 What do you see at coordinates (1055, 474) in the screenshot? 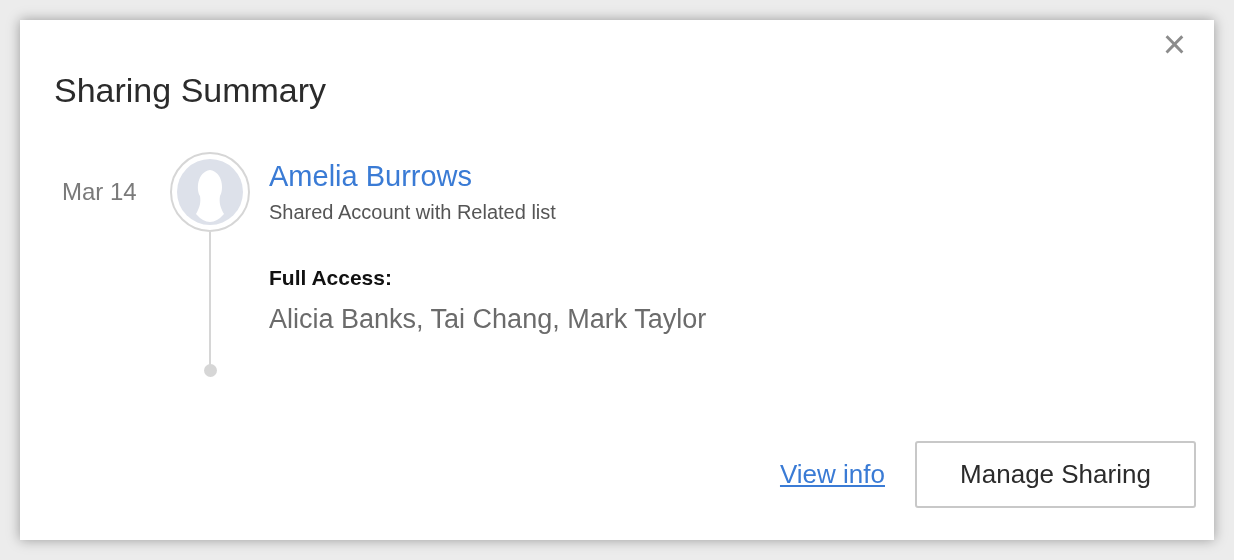
I see `manage-sharing-button: Manage Sharing` at bounding box center [1055, 474].